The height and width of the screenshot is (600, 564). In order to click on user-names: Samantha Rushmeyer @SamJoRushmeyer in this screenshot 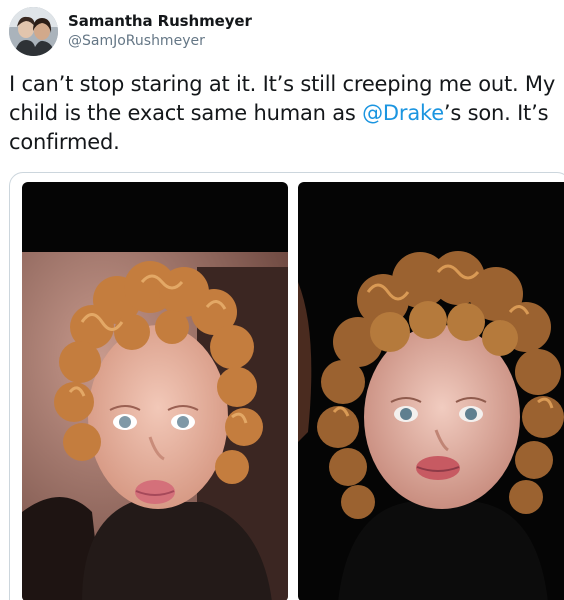, I will do `click(160, 31)`.